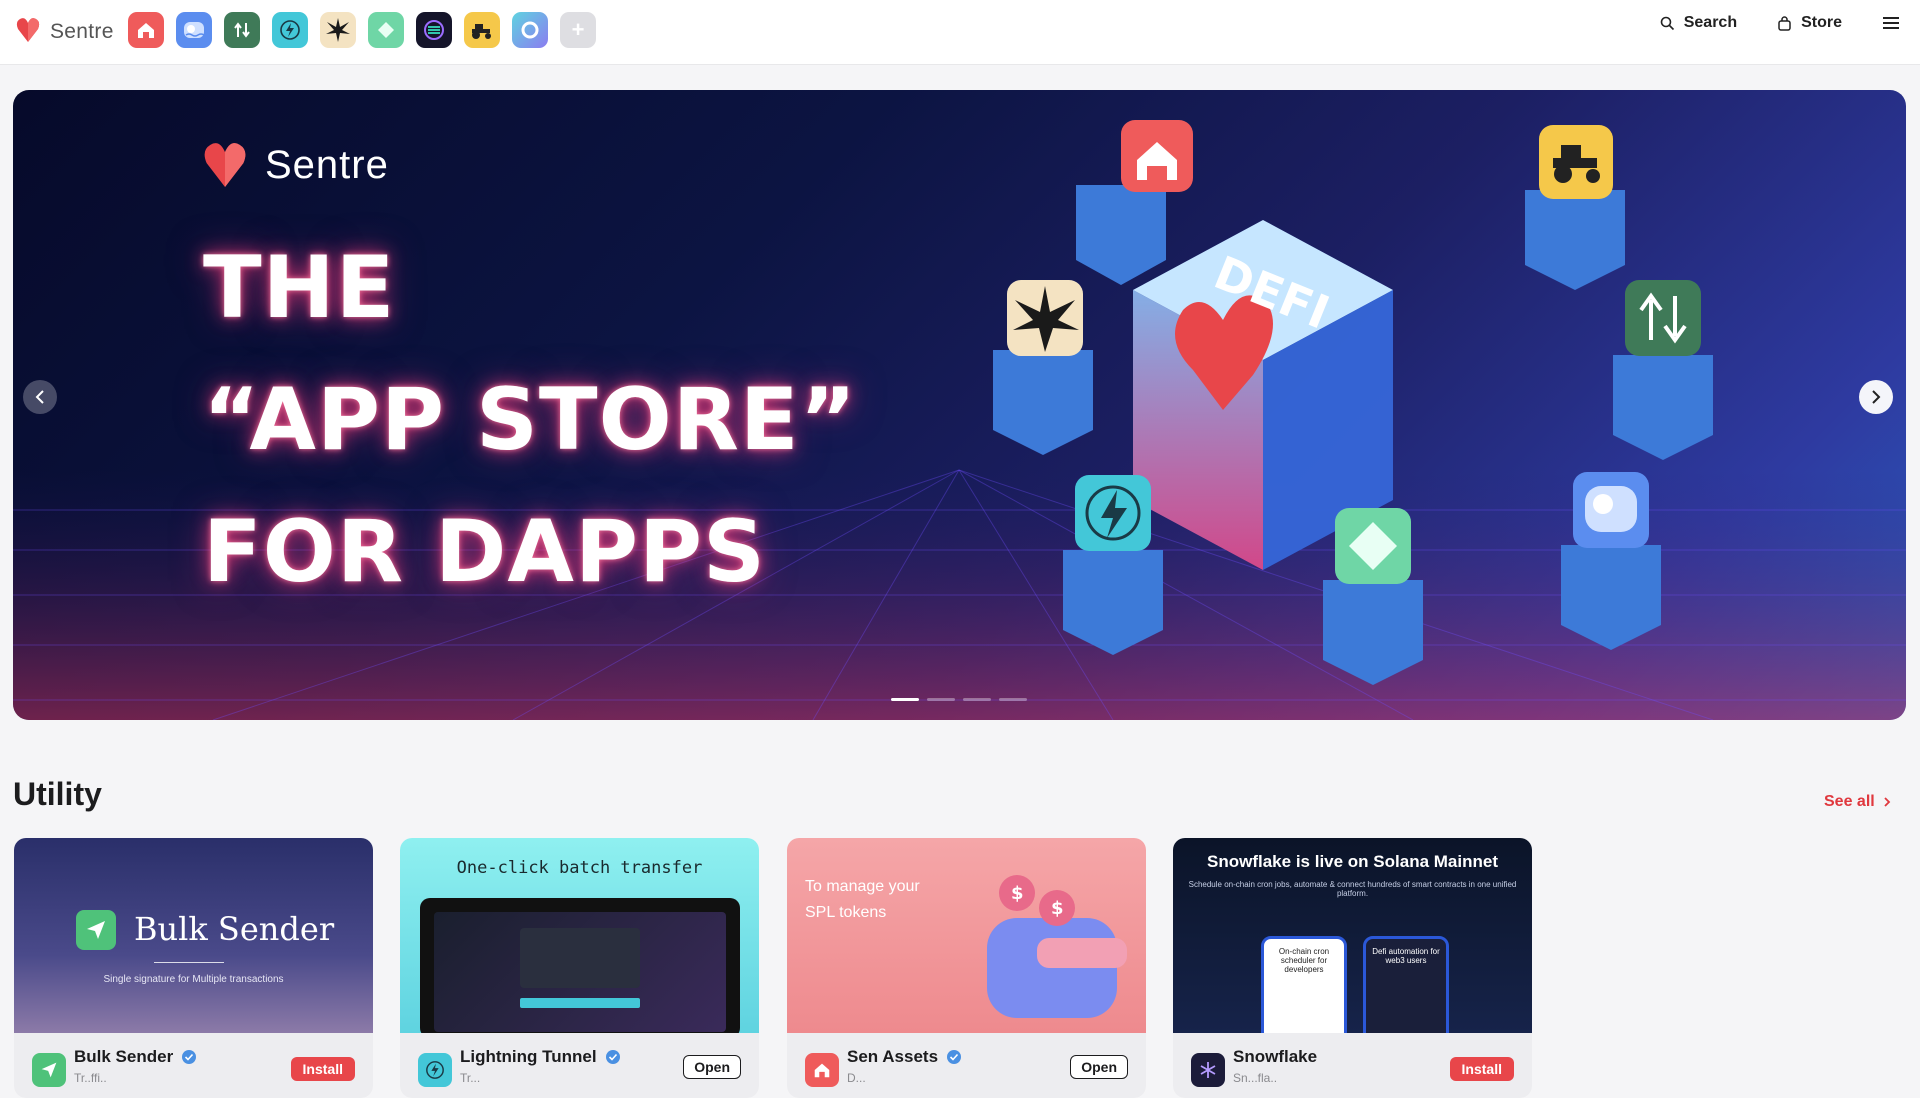  Describe the element at coordinates (1352, 861) in the screenshot. I see `card-banner-title: Snowflake is live on Solana Mainnet` at that location.